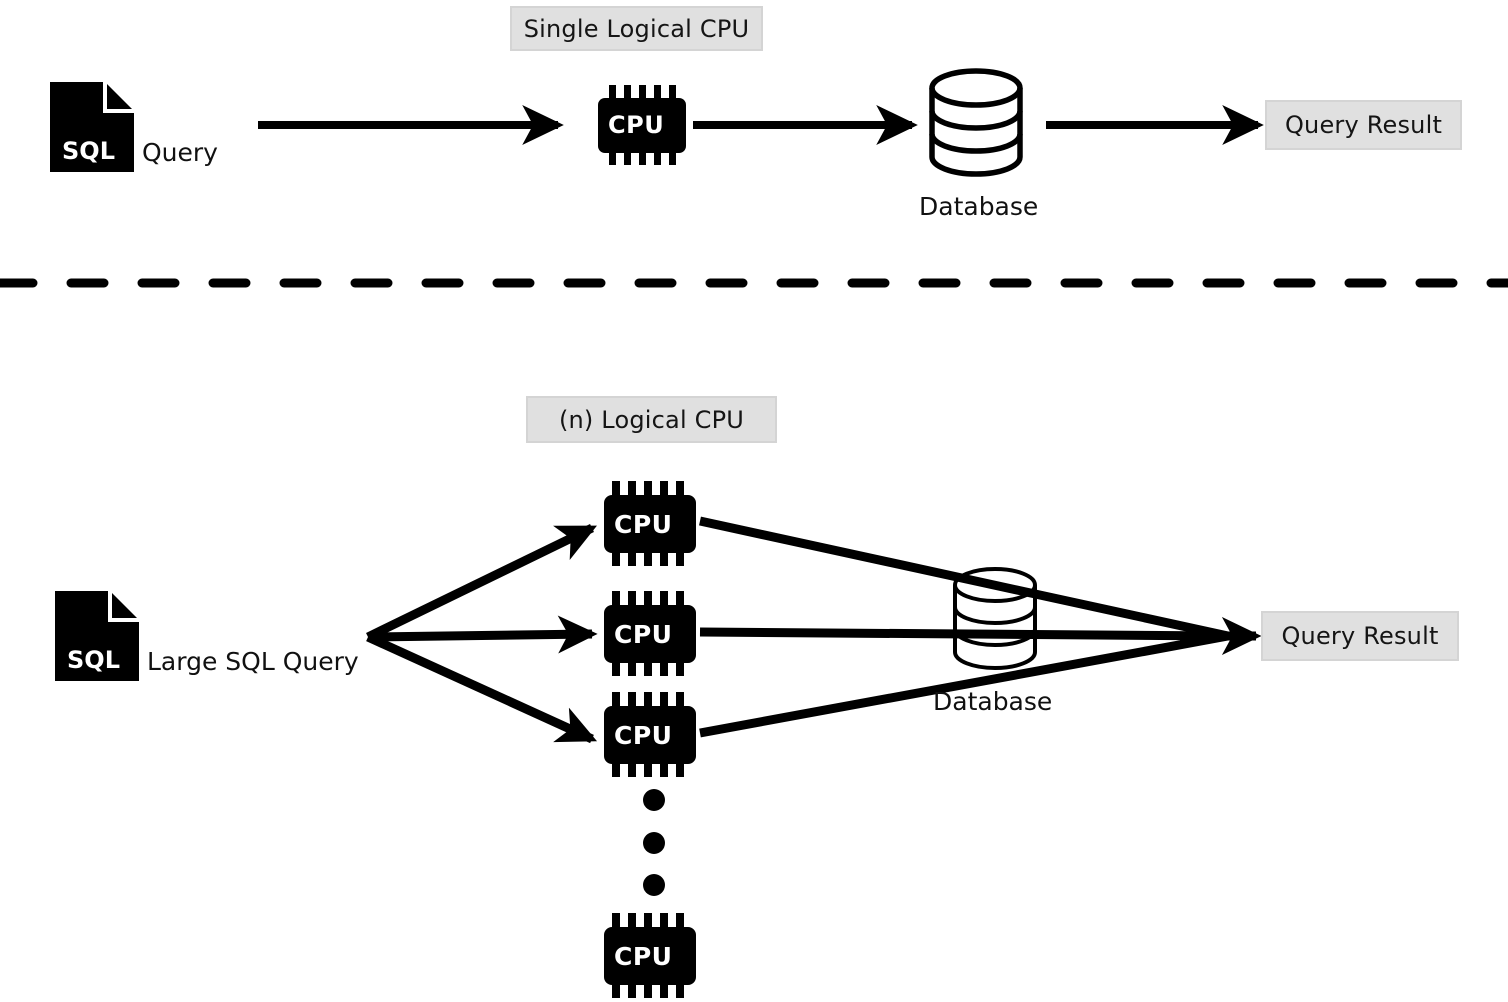 Image resolution: width=1508 pixels, height=1002 pixels. What do you see at coordinates (993, 701) in the screenshot?
I see `database-label-bottom: Database` at bounding box center [993, 701].